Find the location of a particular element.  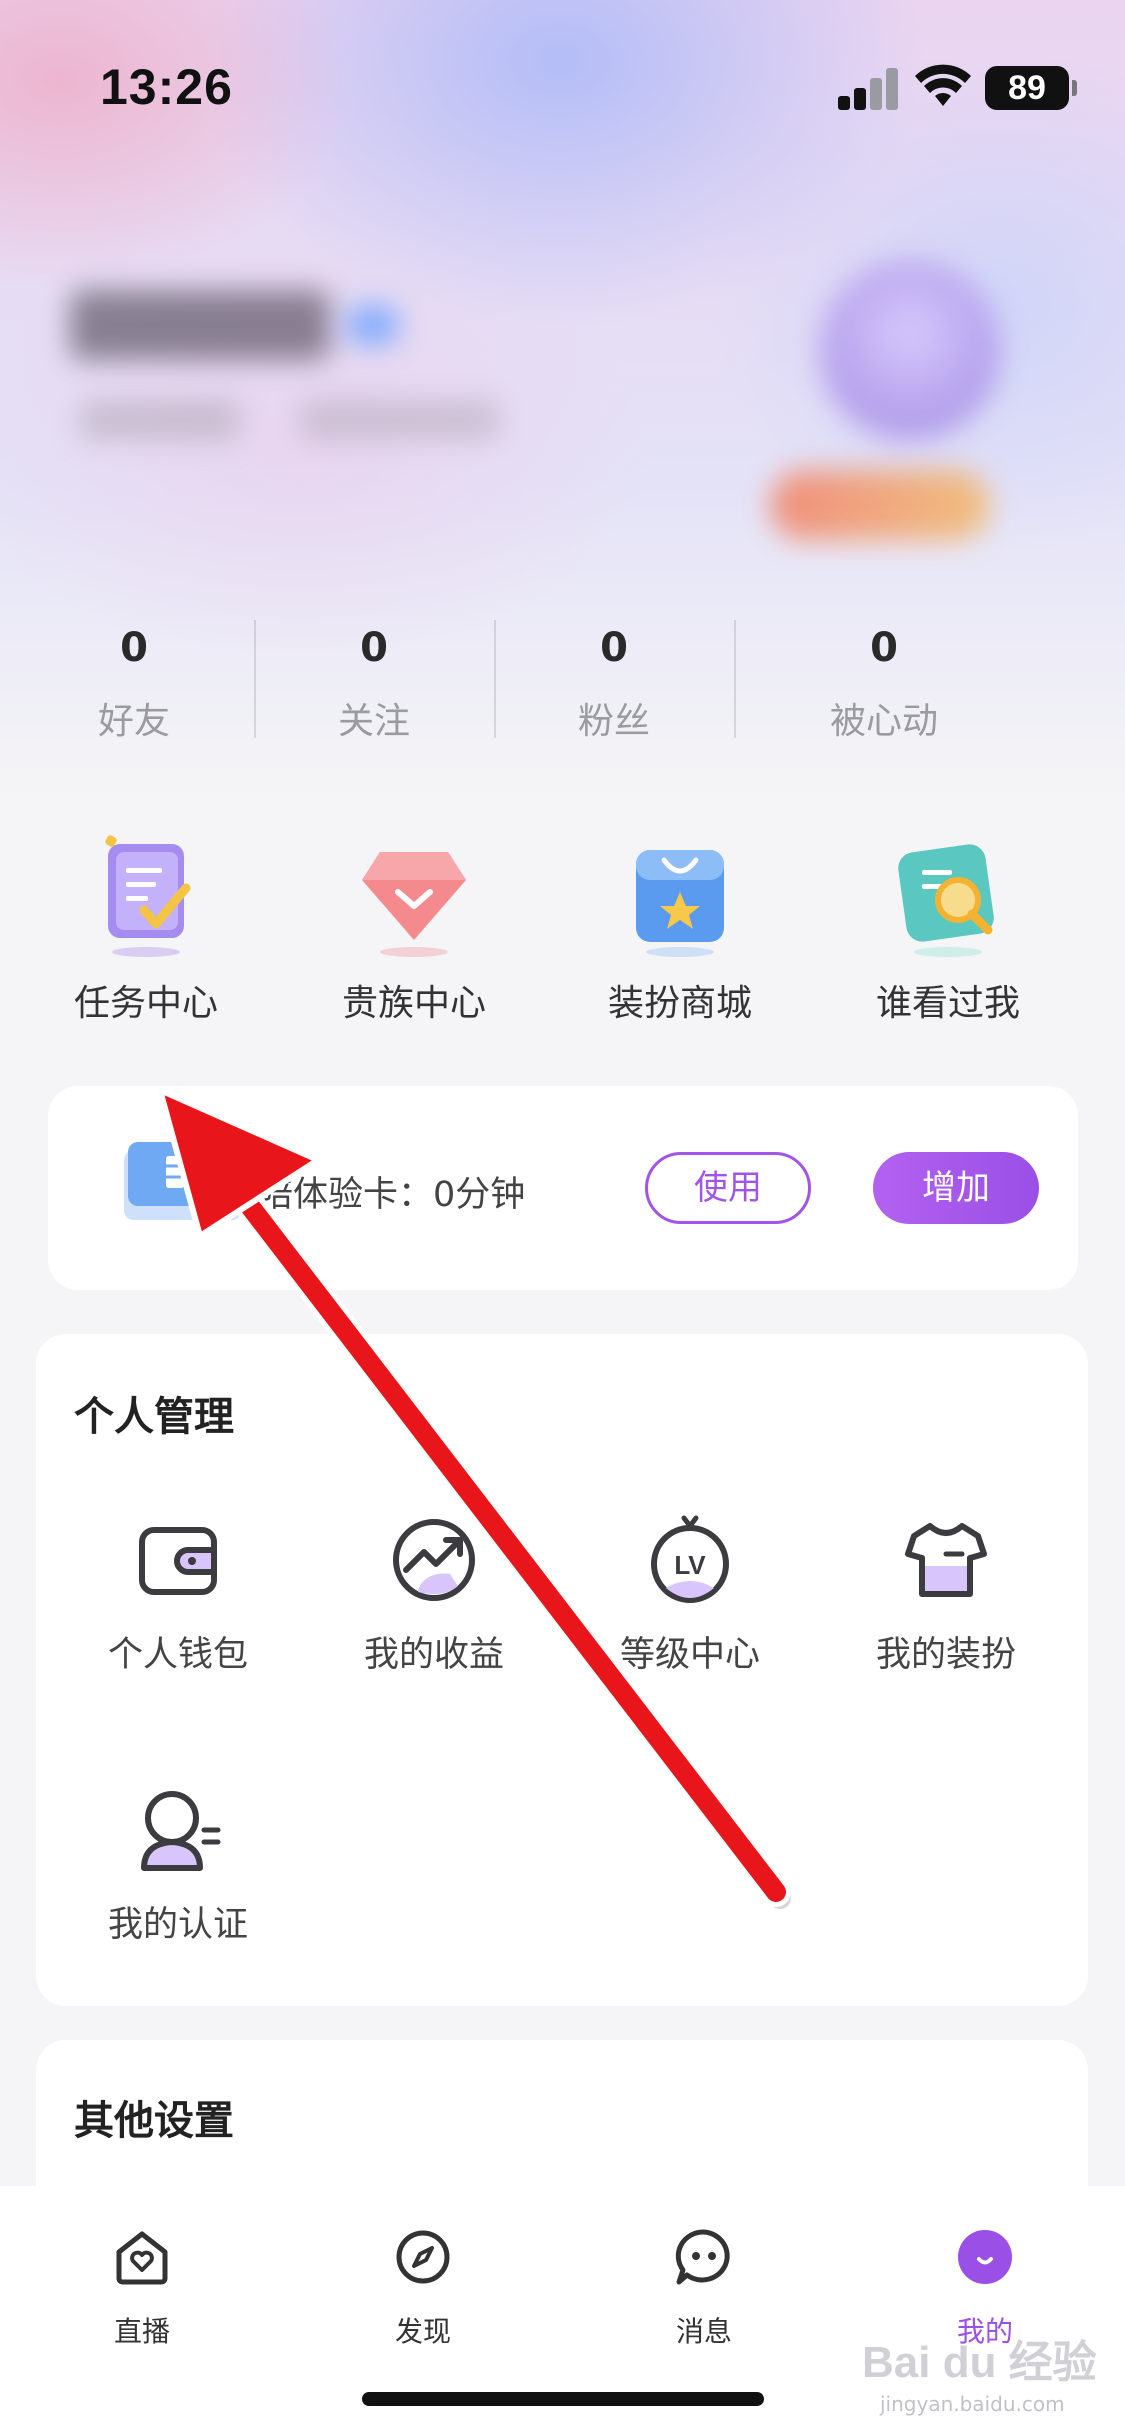

stat-friends: 0 好友 is located at coordinates (134, 682).